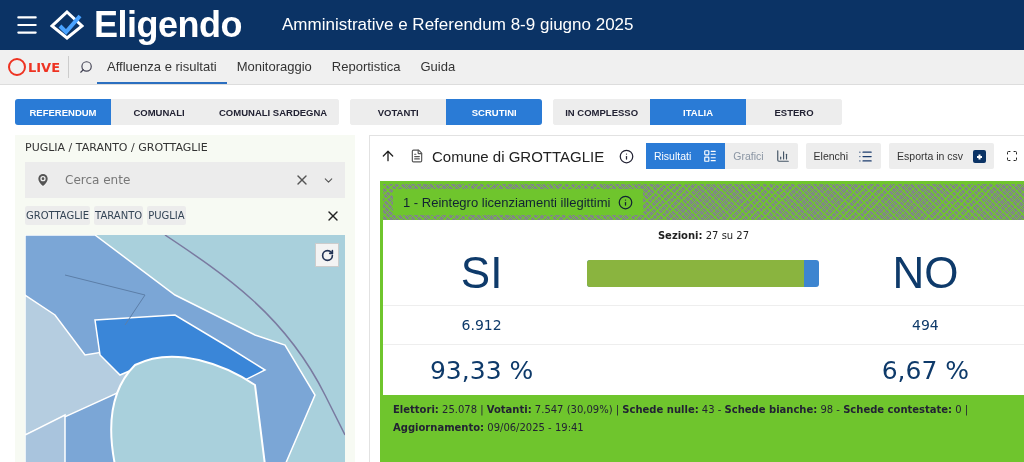  I want to click on no-label: NO, so click(925, 273).